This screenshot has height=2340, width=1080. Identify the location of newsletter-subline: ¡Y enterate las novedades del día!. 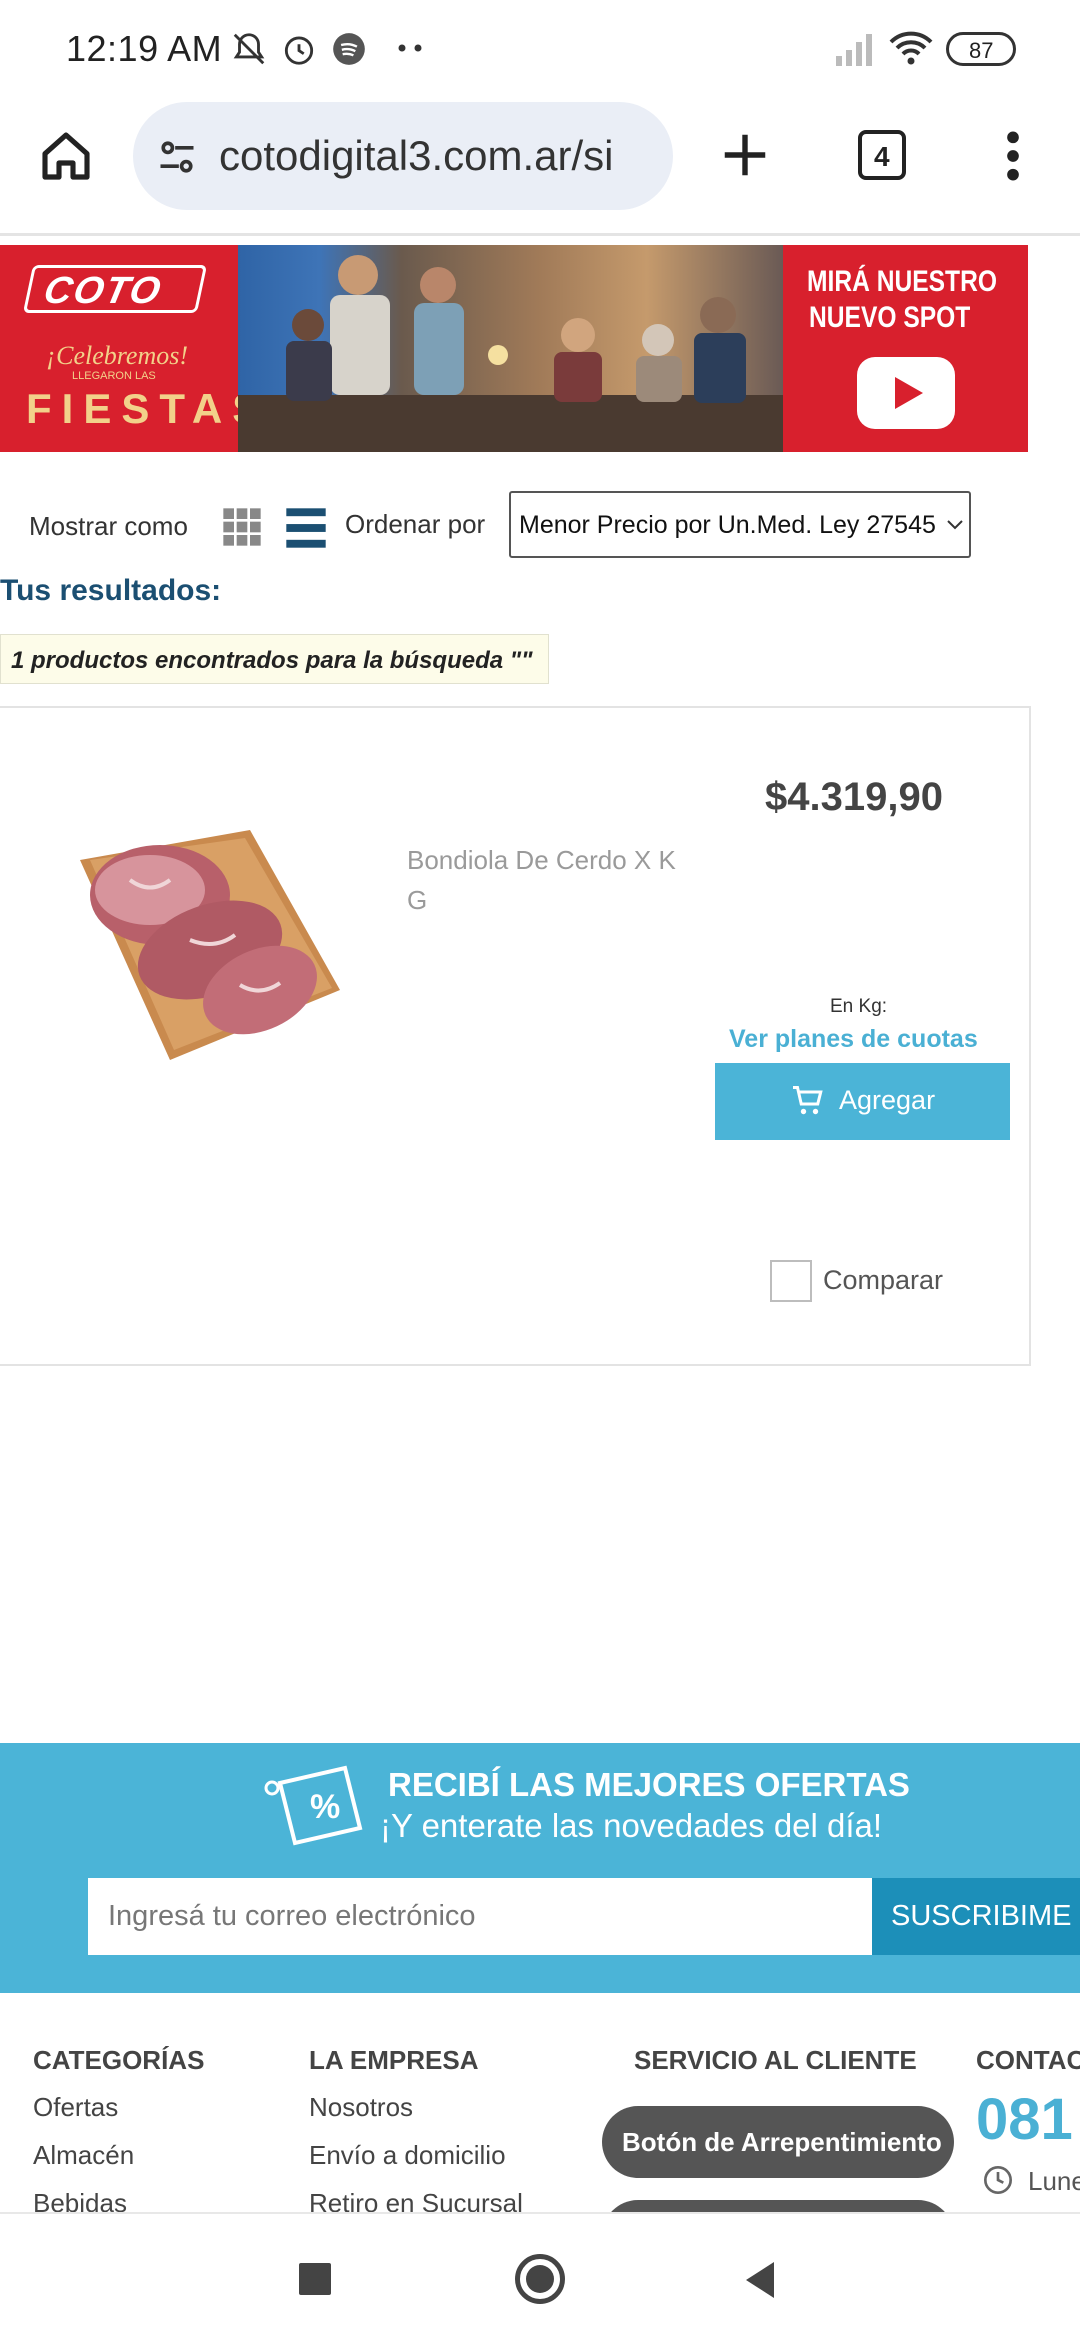
(631, 1825).